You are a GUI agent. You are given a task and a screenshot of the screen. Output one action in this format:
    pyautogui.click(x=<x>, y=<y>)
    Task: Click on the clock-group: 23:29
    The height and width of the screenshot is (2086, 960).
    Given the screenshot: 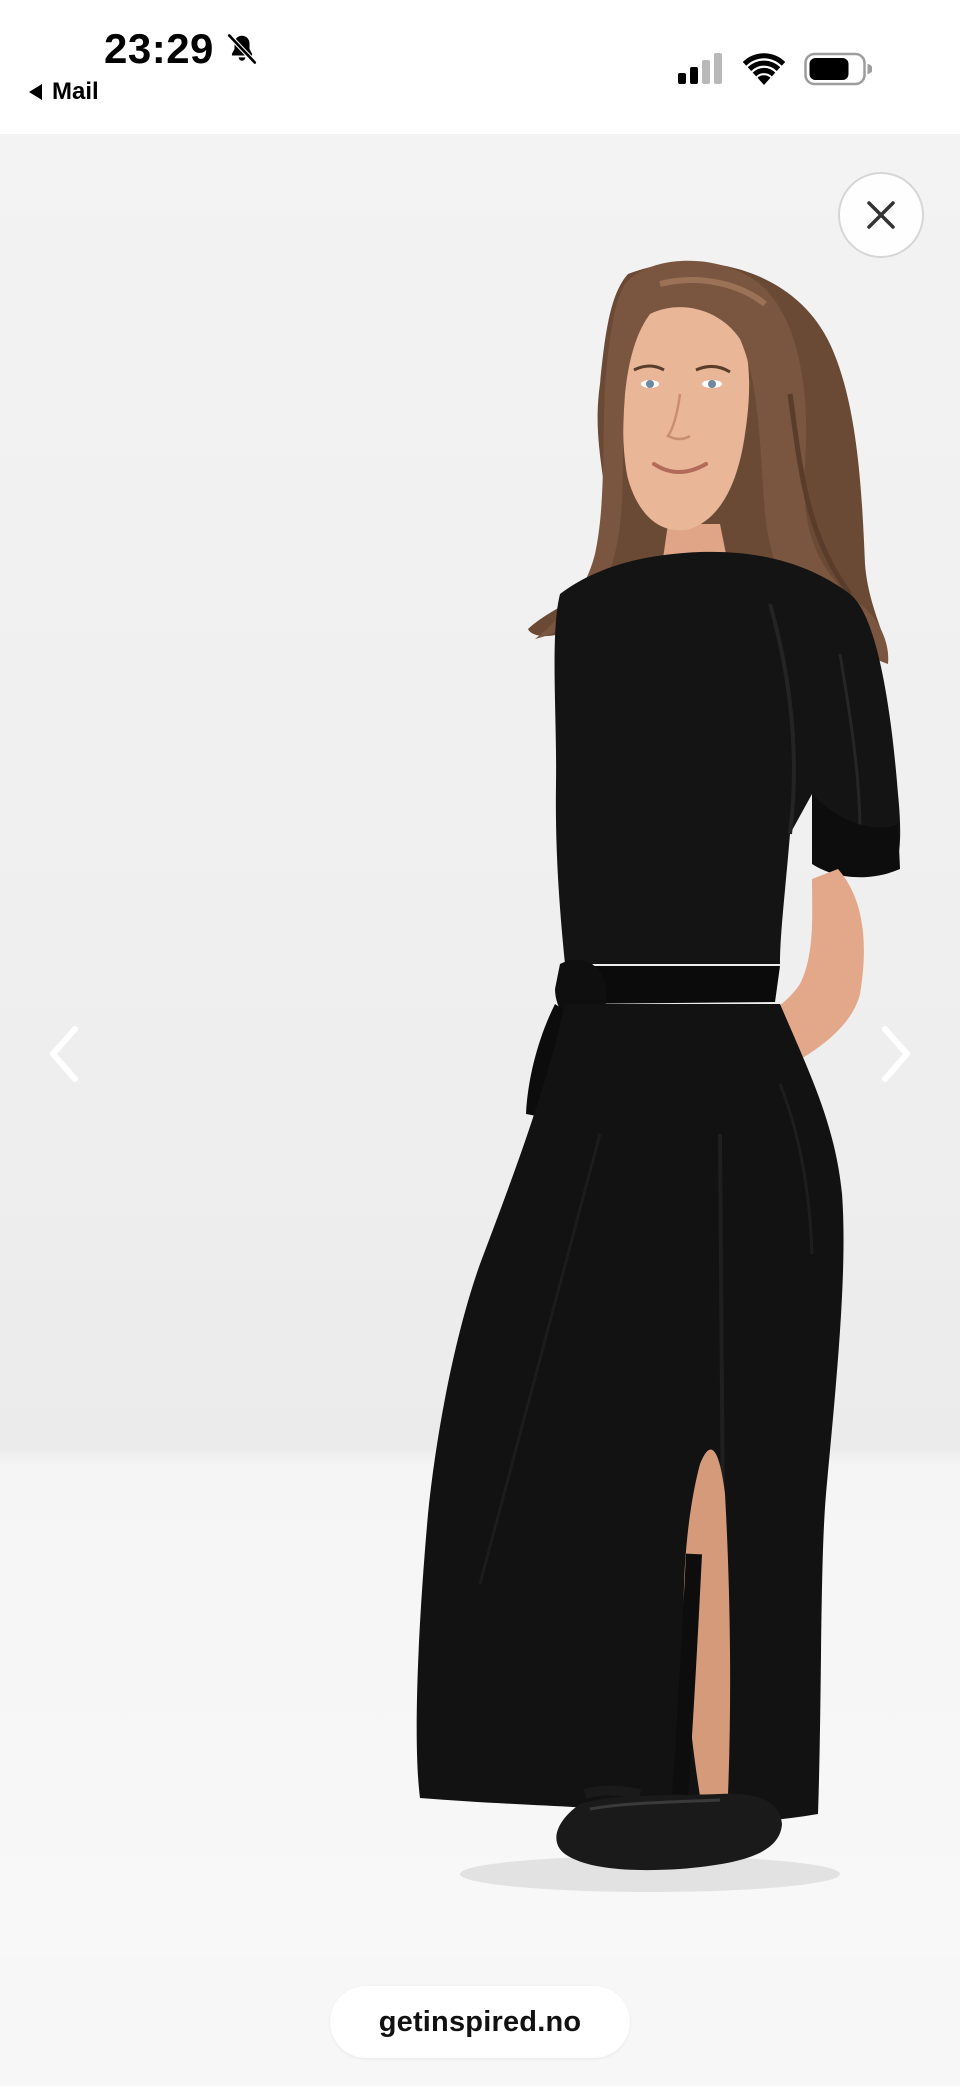 What is the action you would take?
    pyautogui.click(x=182, y=49)
    